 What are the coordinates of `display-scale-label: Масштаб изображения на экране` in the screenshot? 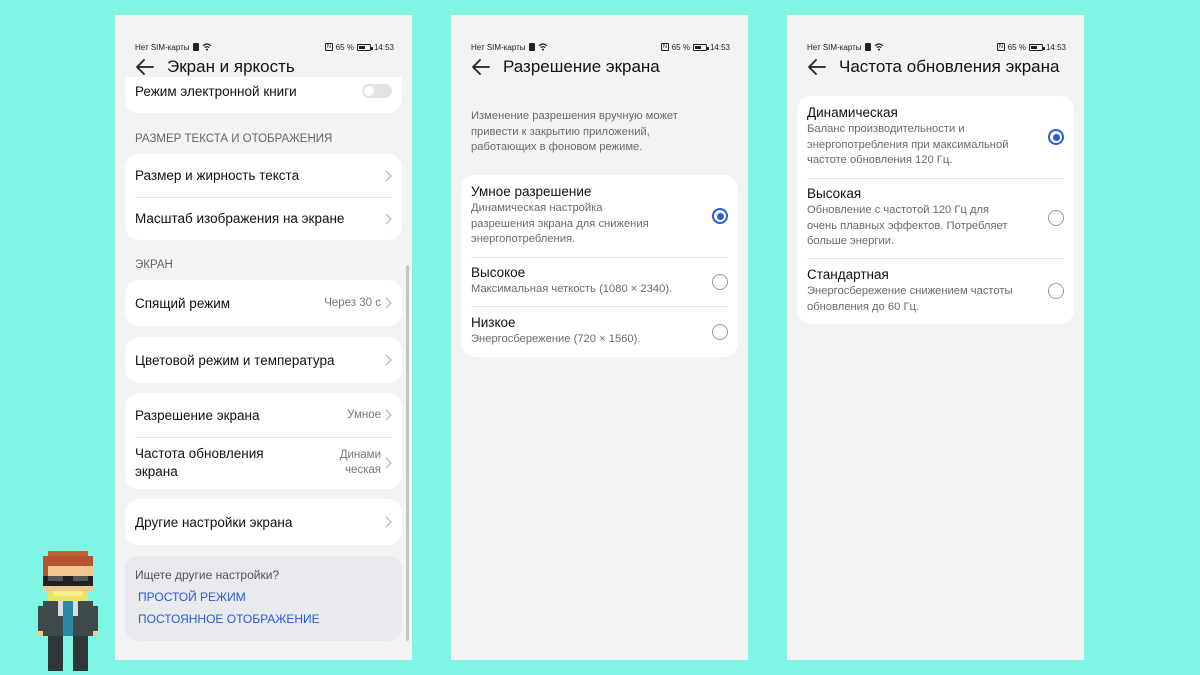 It's located at (240, 218).